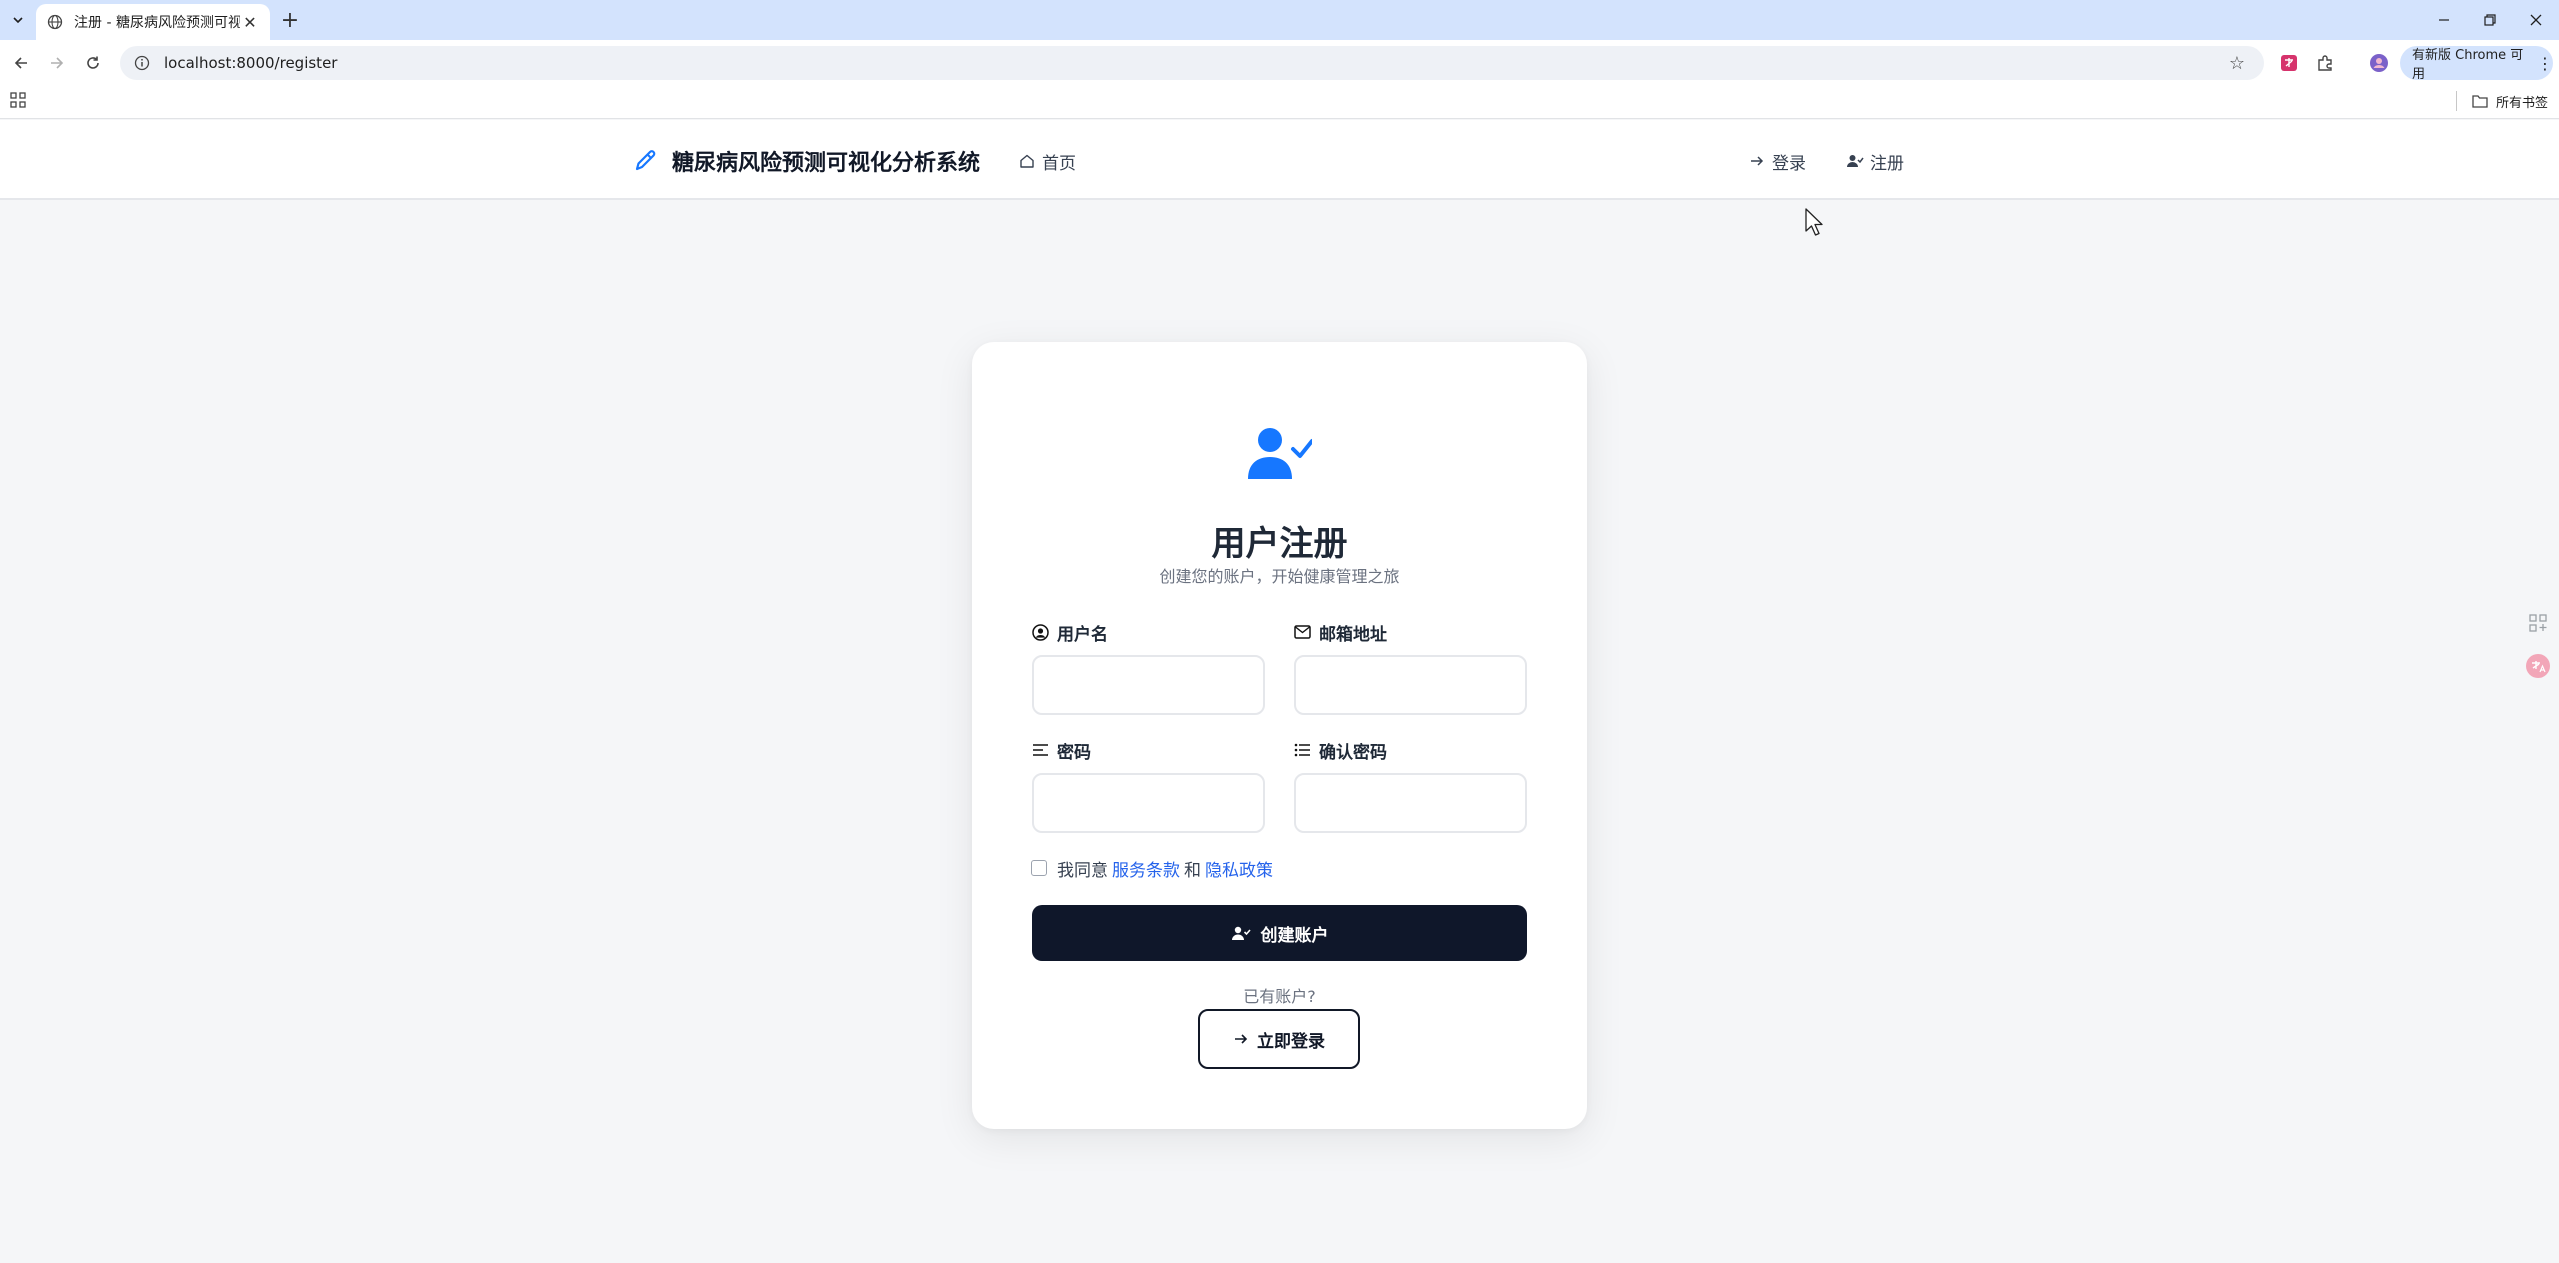 The width and height of the screenshot is (2559, 1263). I want to click on username-label-text: 用户名, so click(1082, 634).